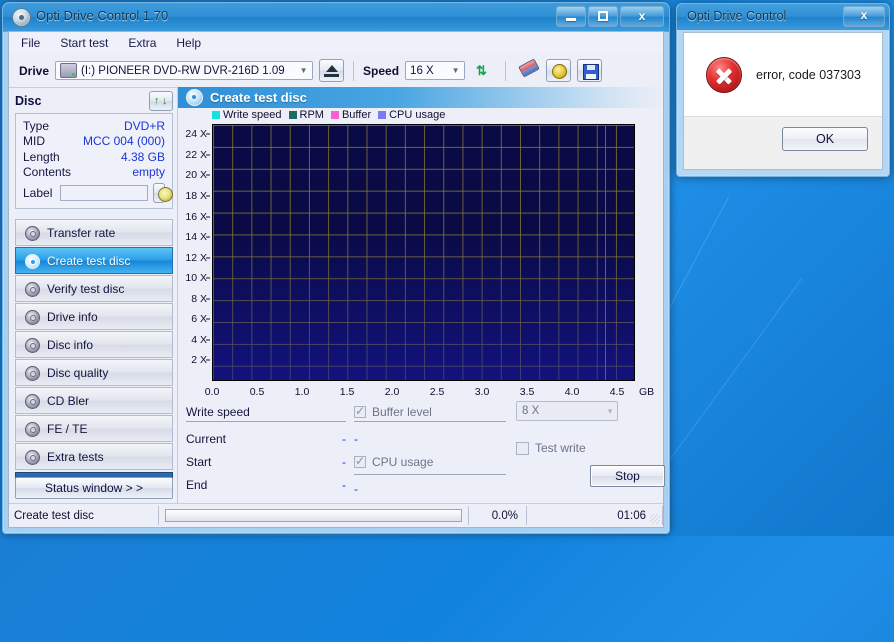 This screenshot has height=642, width=894. What do you see at coordinates (783, 101) in the screenshot?
I see `dialog-body: error, code 037303 OK` at bounding box center [783, 101].